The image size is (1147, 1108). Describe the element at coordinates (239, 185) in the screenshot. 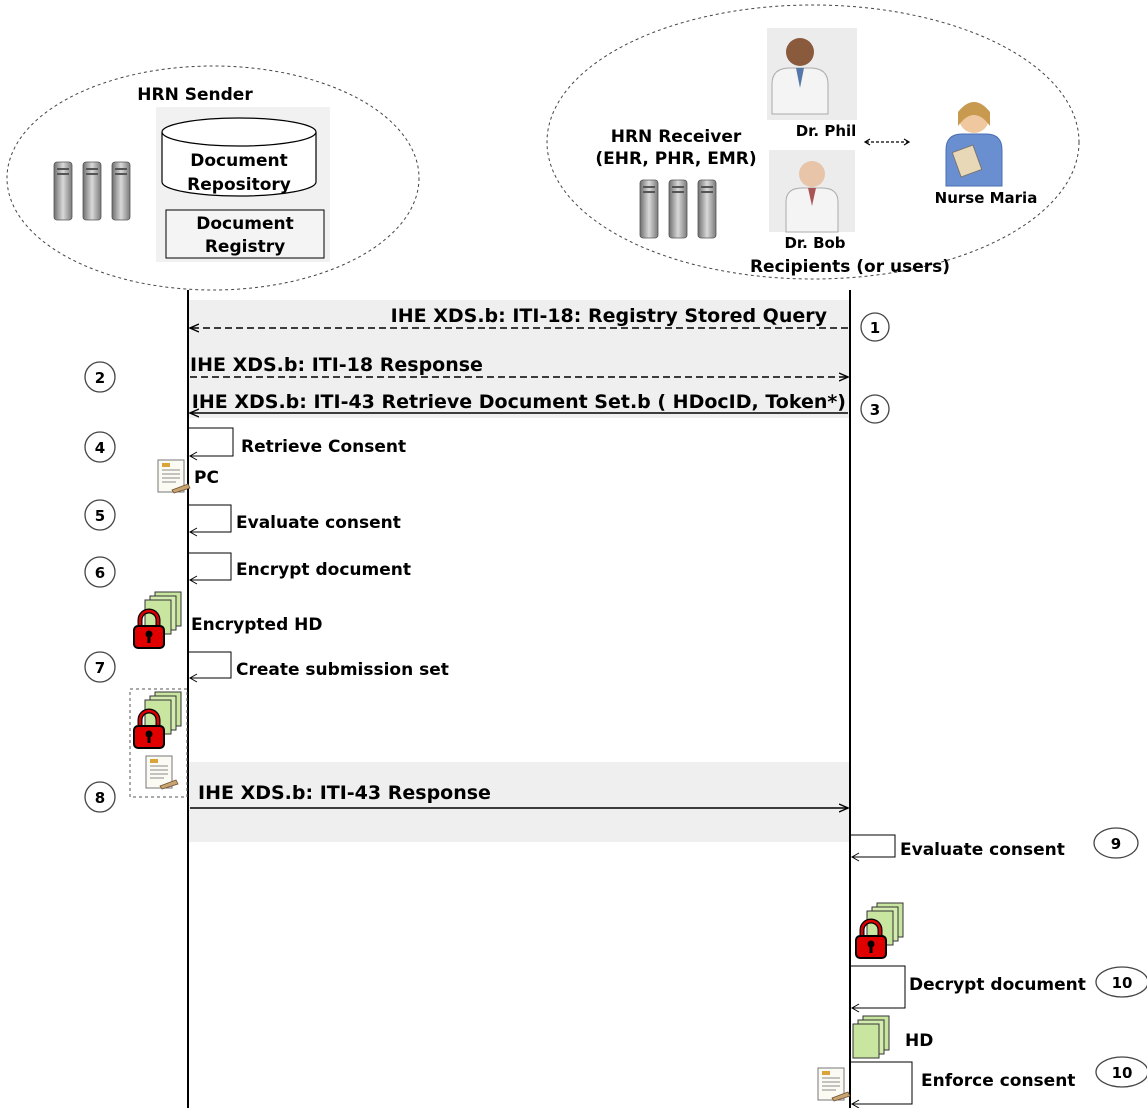

I see `repository-label-2: Repository` at that location.